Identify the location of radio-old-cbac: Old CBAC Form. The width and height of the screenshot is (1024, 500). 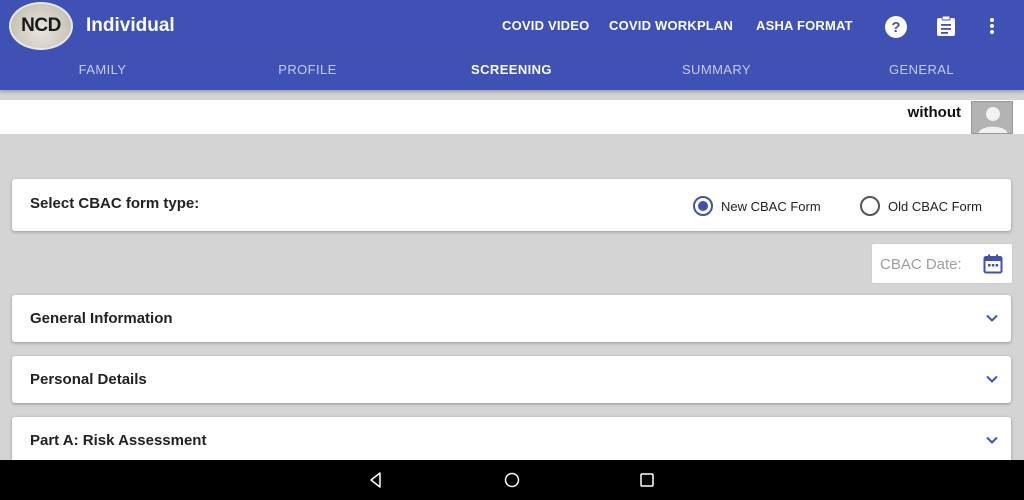
(921, 206).